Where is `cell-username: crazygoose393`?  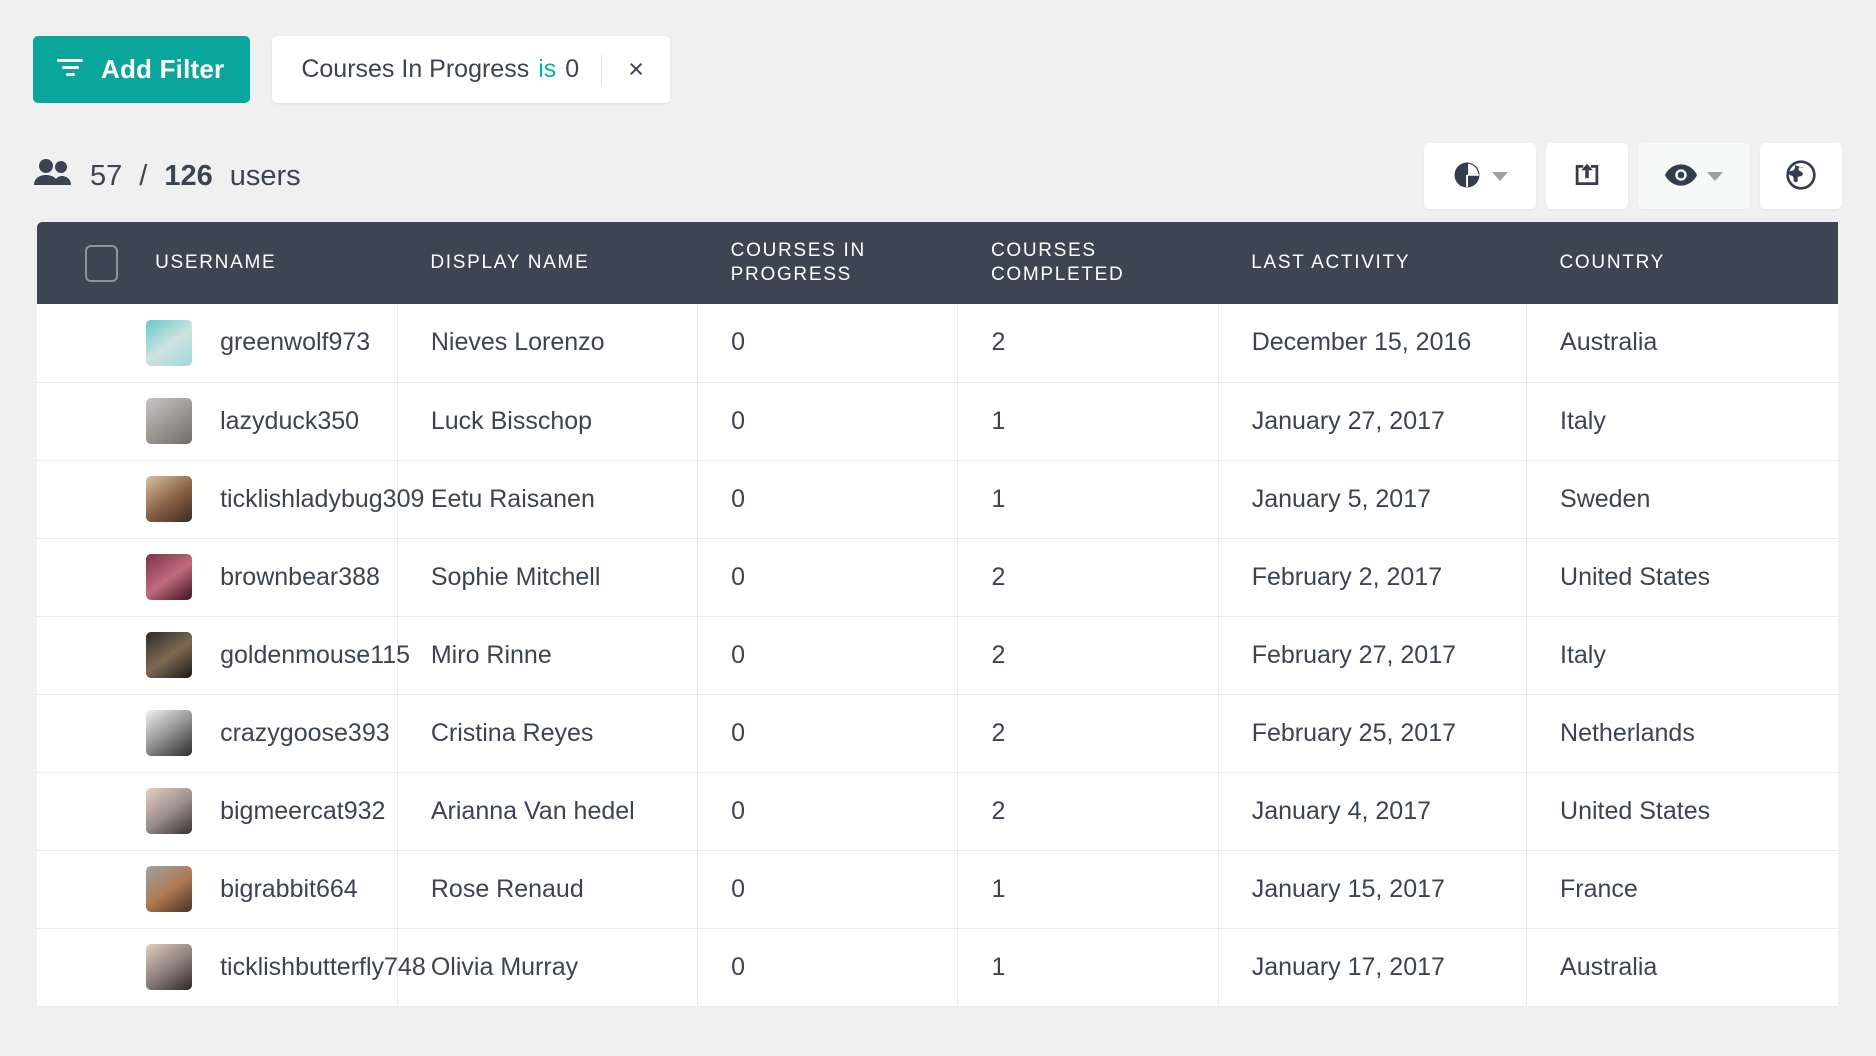 cell-username: crazygoose393 is located at coordinates (260, 733).